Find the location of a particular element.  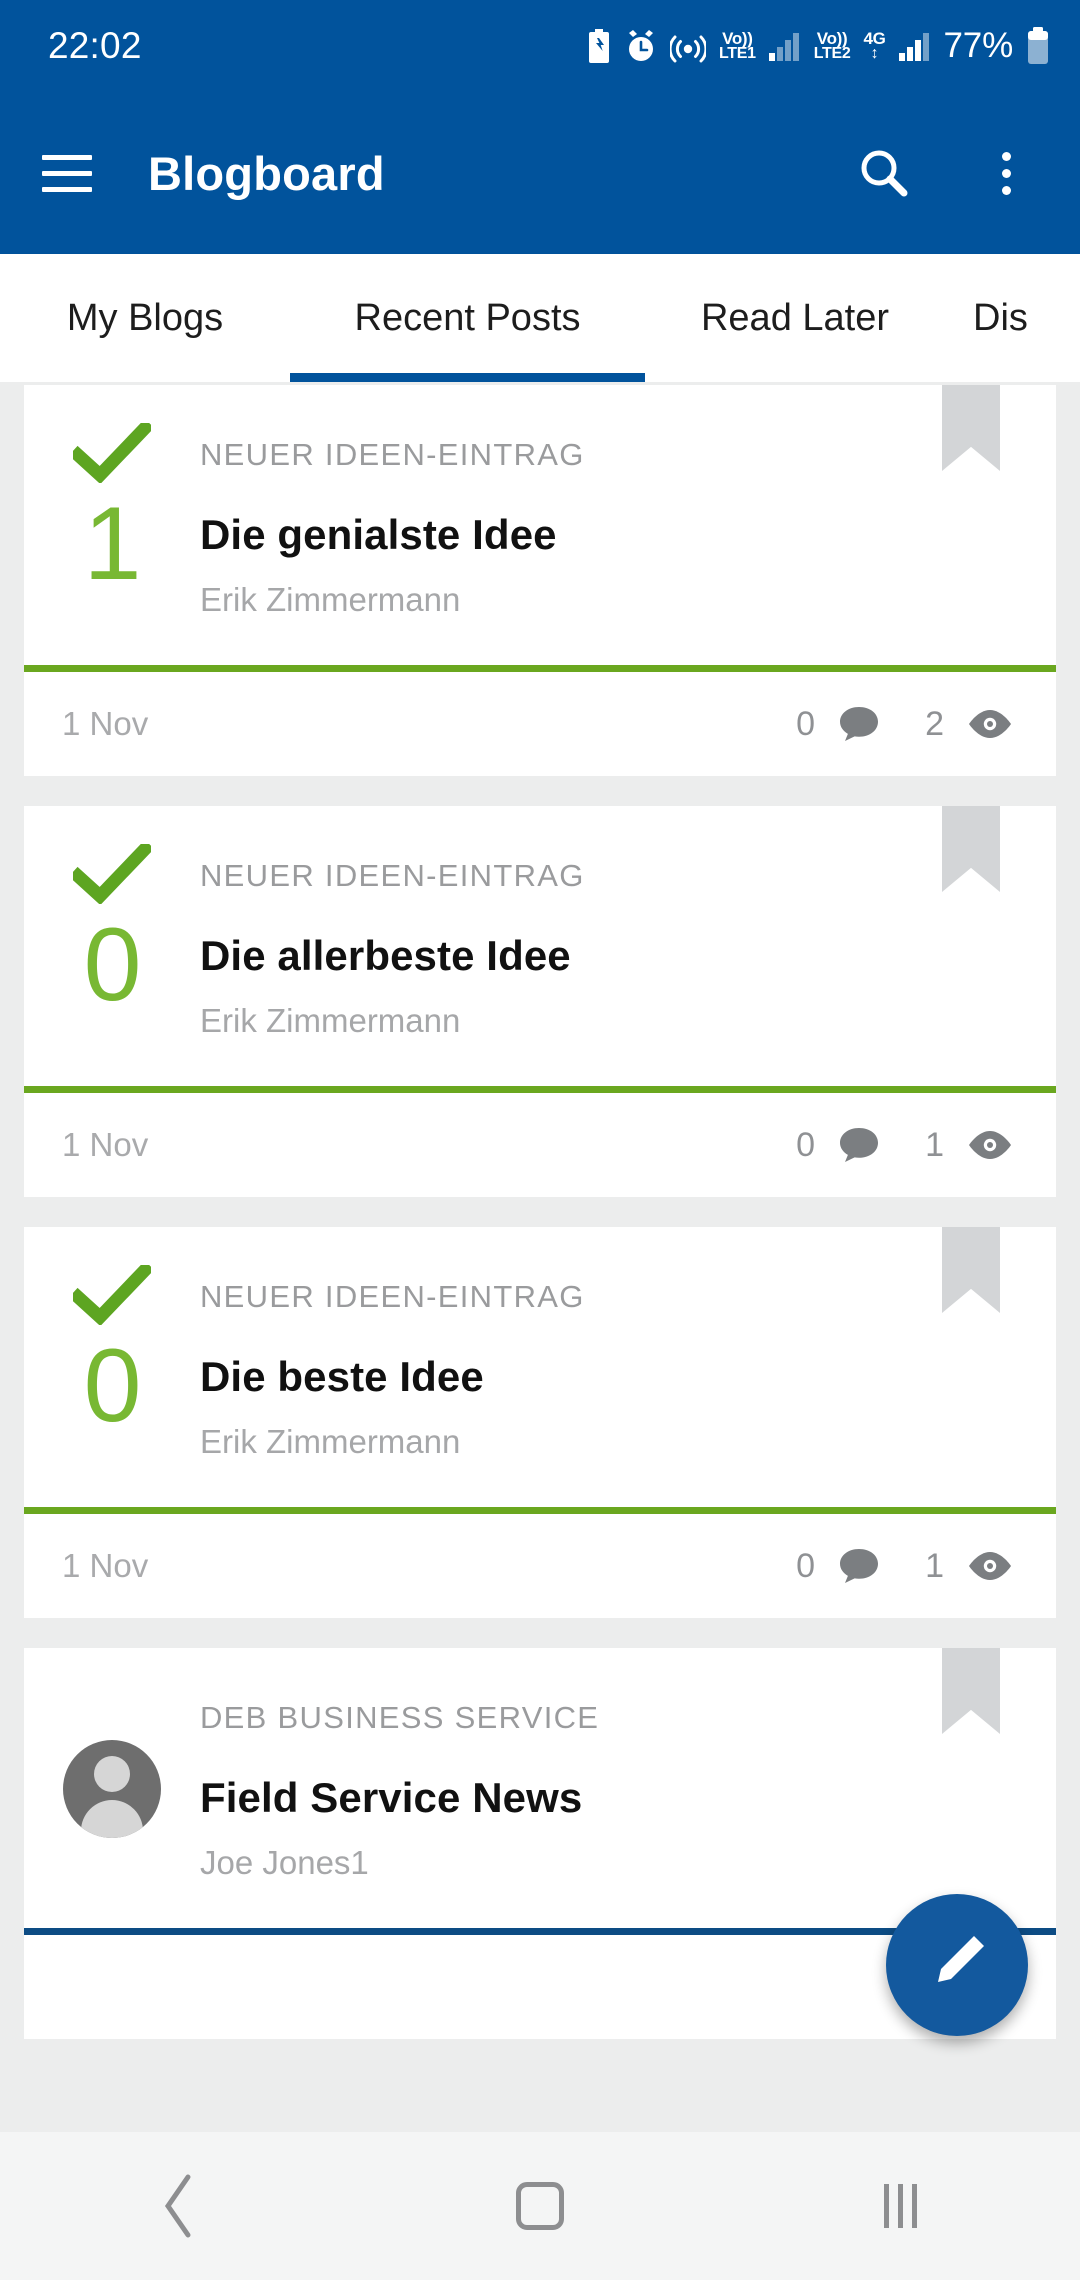

battery-percent-label: 77% is located at coordinates (978, 45).